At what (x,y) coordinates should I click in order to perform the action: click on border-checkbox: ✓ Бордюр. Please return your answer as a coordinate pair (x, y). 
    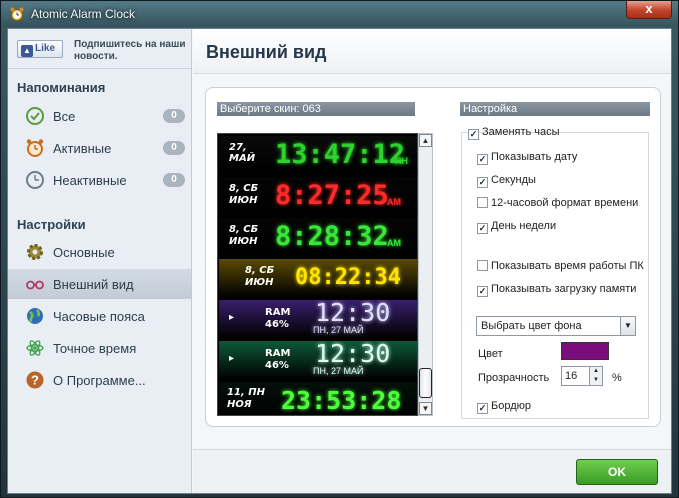
    Looking at the image, I should click on (504, 407).